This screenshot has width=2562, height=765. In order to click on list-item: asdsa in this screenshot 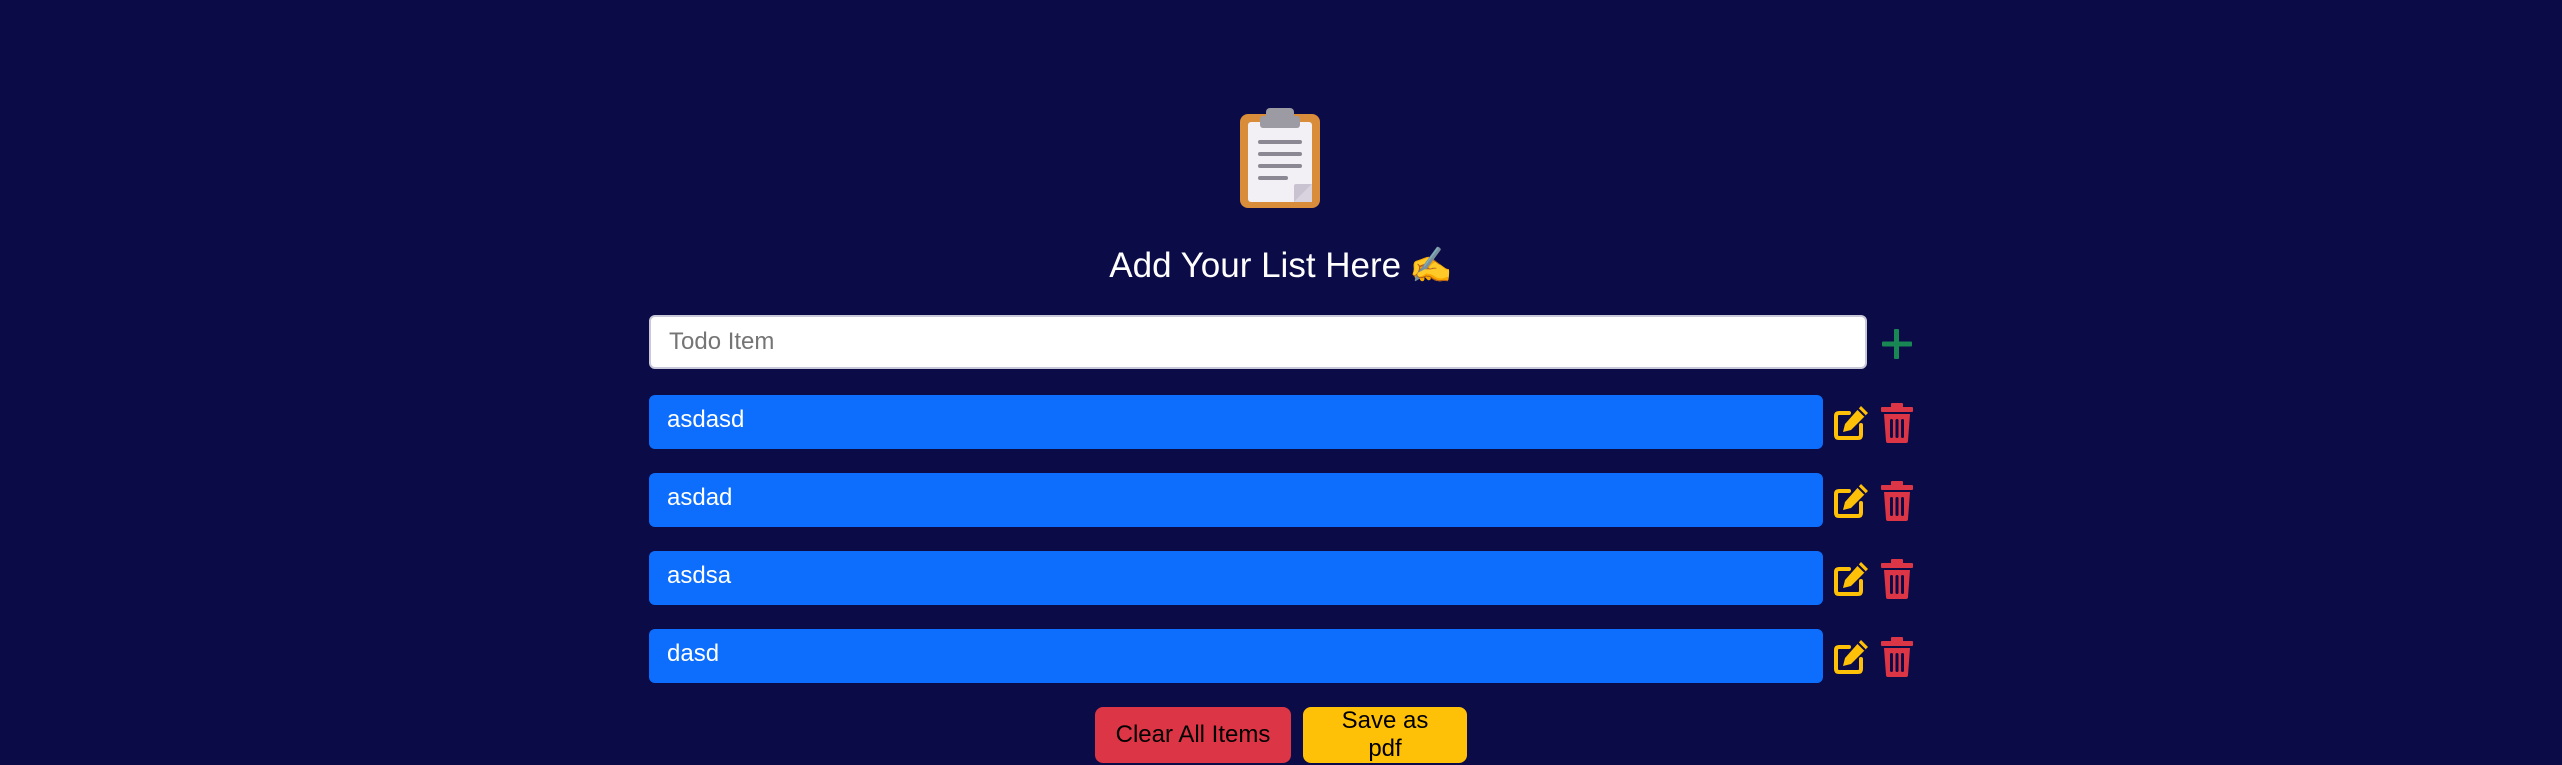, I will do `click(1285, 578)`.